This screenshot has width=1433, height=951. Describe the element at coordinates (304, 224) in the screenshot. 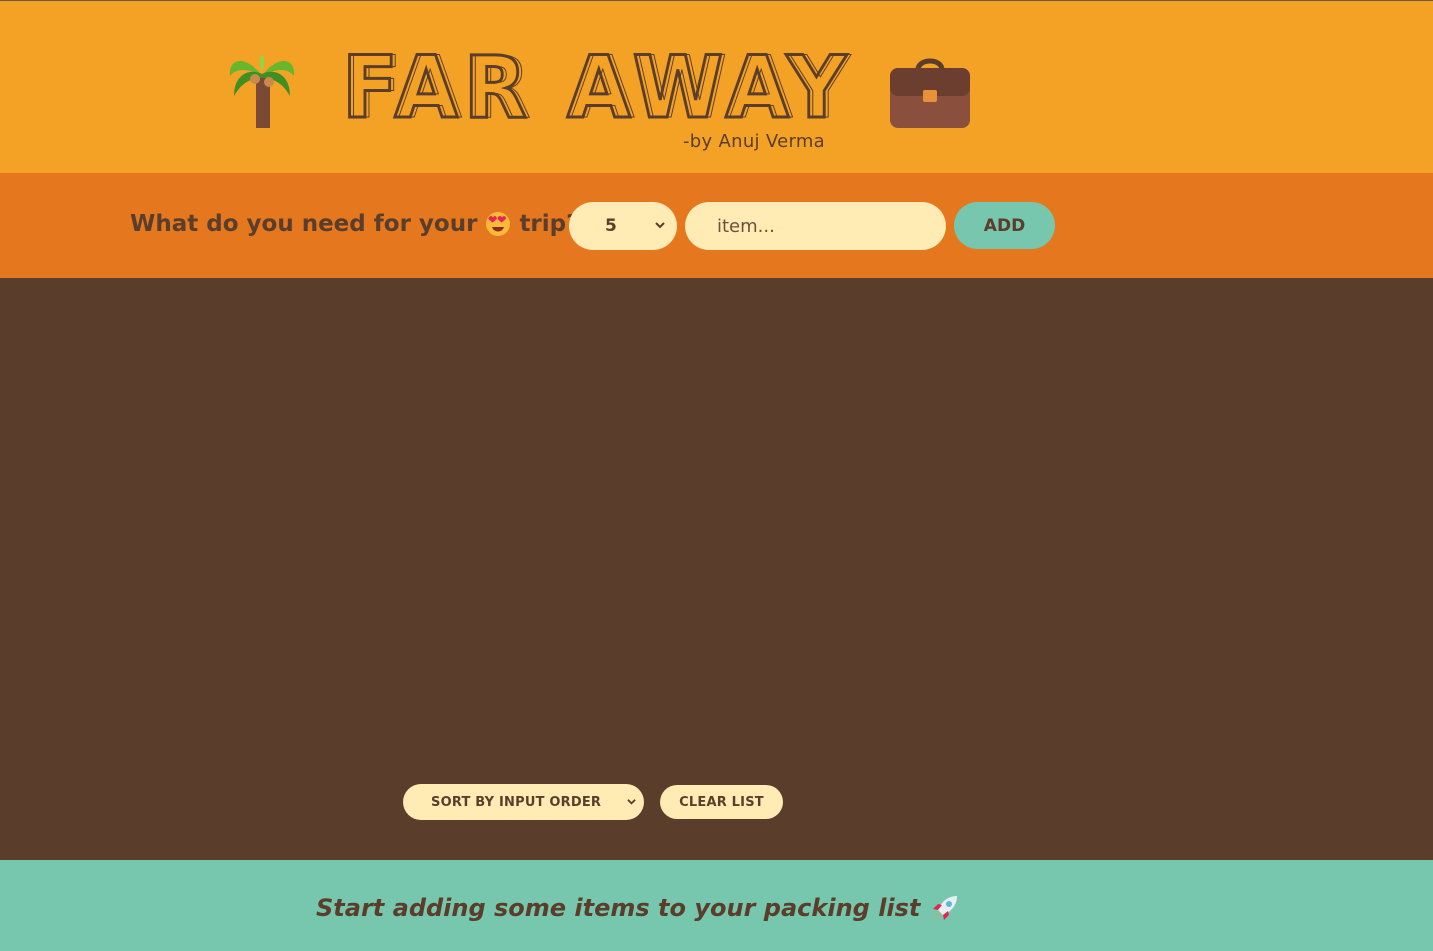

I see `question-prefix: What do you need for your` at that location.